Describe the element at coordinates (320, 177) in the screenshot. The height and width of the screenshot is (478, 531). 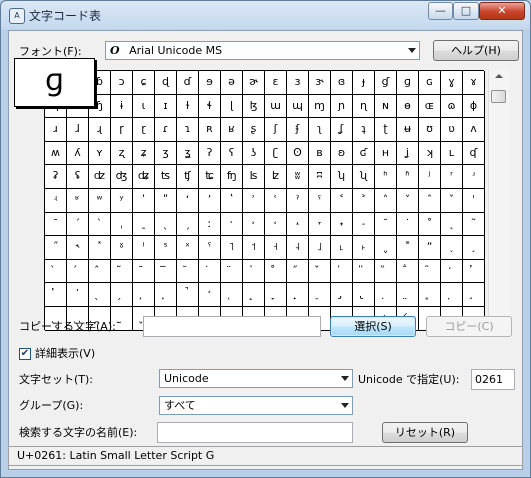
I see `character-cell: ʭ` at that location.